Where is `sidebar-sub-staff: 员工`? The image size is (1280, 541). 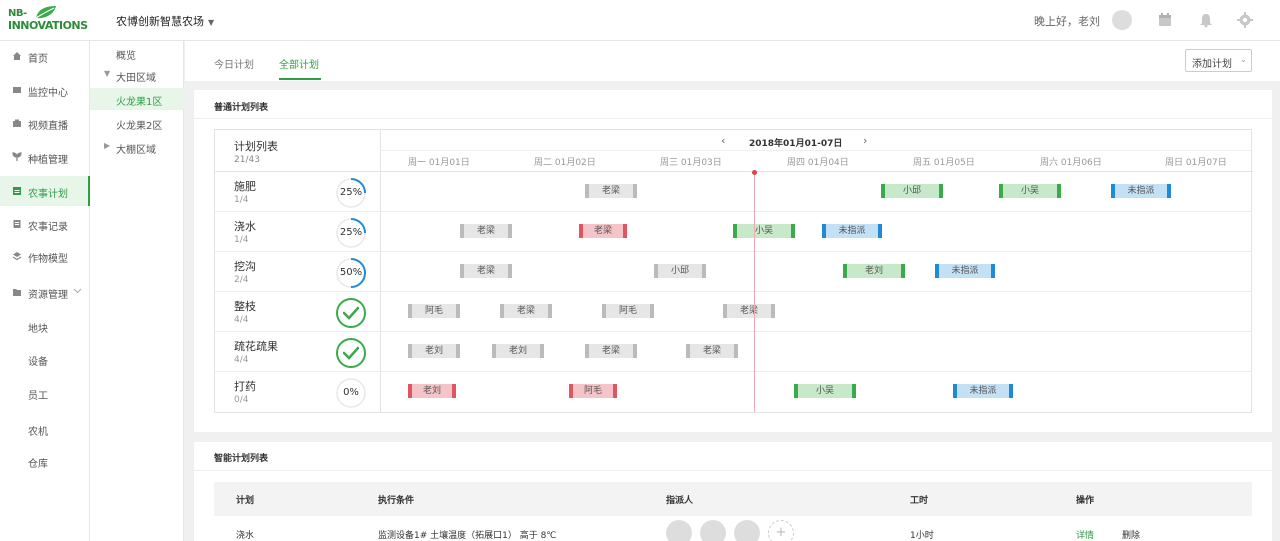 sidebar-sub-staff: 员工 is located at coordinates (38, 394).